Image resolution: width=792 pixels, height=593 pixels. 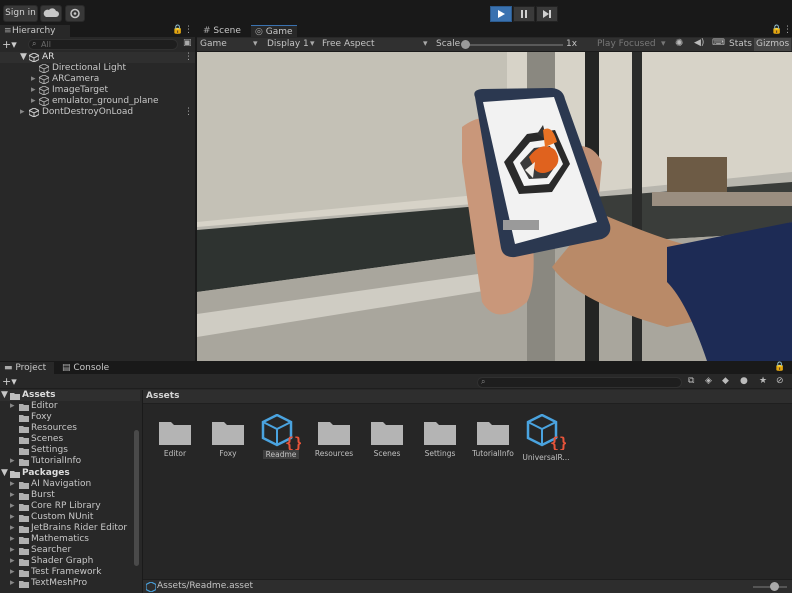 I want to click on warning-icon: ●, so click(x=744, y=381).